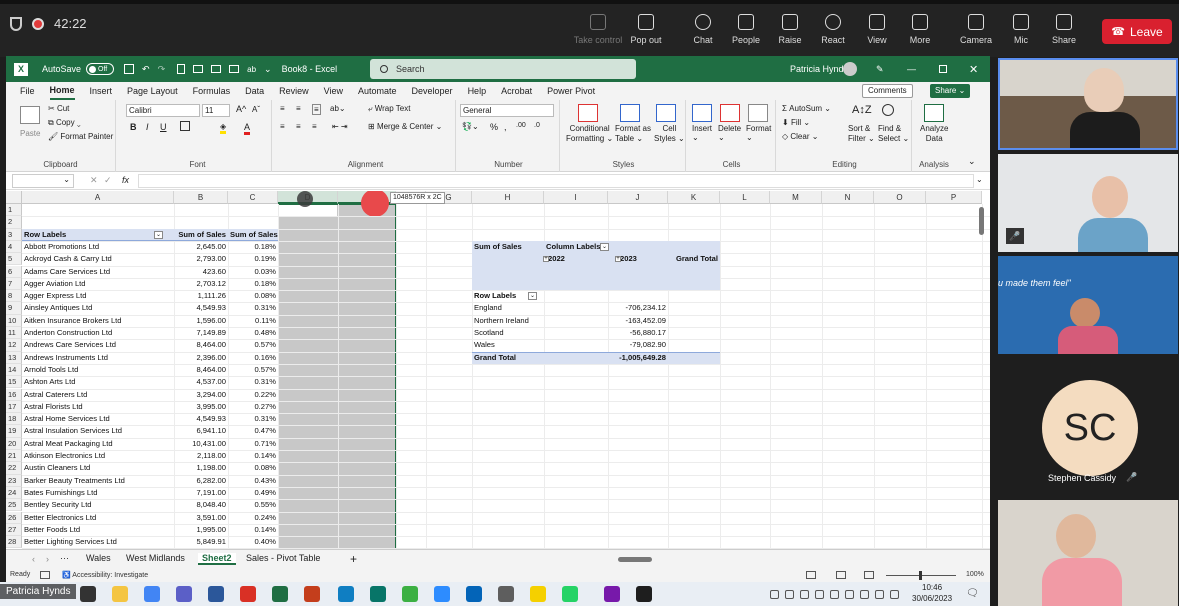 This screenshot has height=606, width=1179. Describe the element at coordinates (796, 122) in the screenshot. I see `fill-button: ⬇ Fill ⌄` at that location.